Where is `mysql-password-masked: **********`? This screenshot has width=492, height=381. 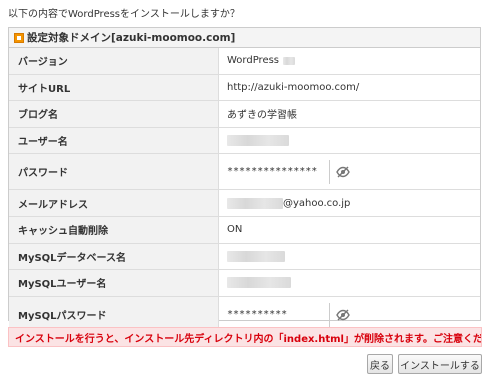 mysql-password-masked: ********** is located at coordinates (257, 315).